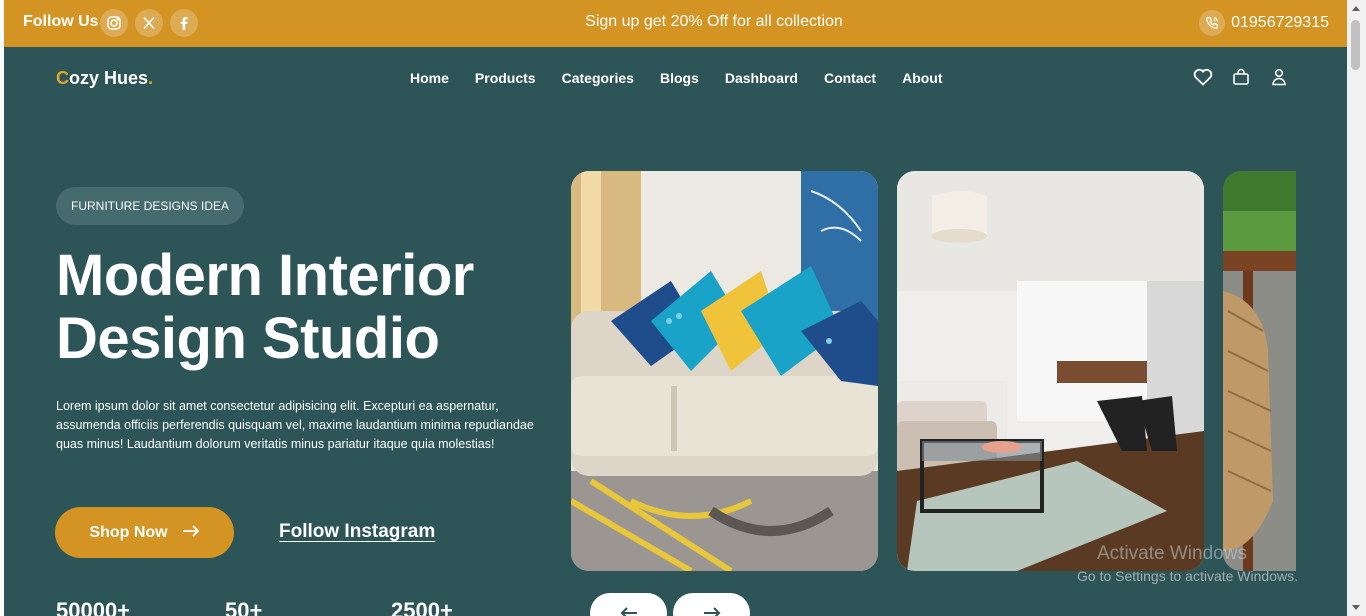 The width and height of the screenshot is (1366, 616). I want to click on shop-now-label: Shop Now, so click(128, 532).